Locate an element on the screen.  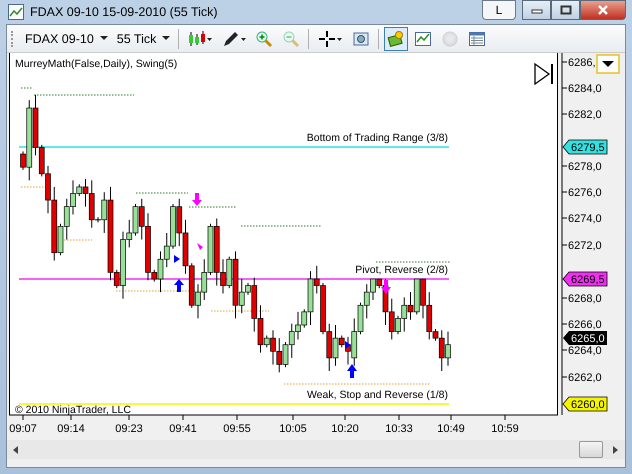
scroll-right-icon is located at coordinates (616, 450).